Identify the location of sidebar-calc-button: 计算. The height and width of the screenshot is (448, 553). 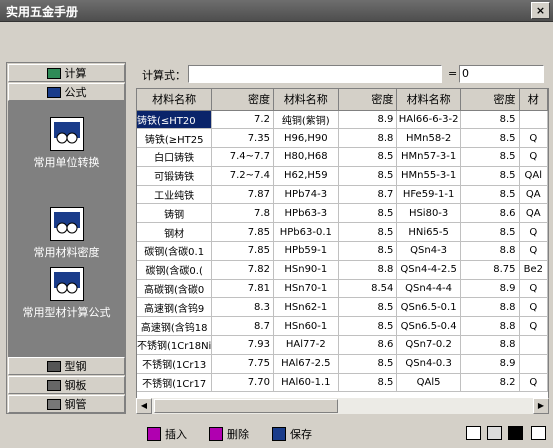
(66, 73).